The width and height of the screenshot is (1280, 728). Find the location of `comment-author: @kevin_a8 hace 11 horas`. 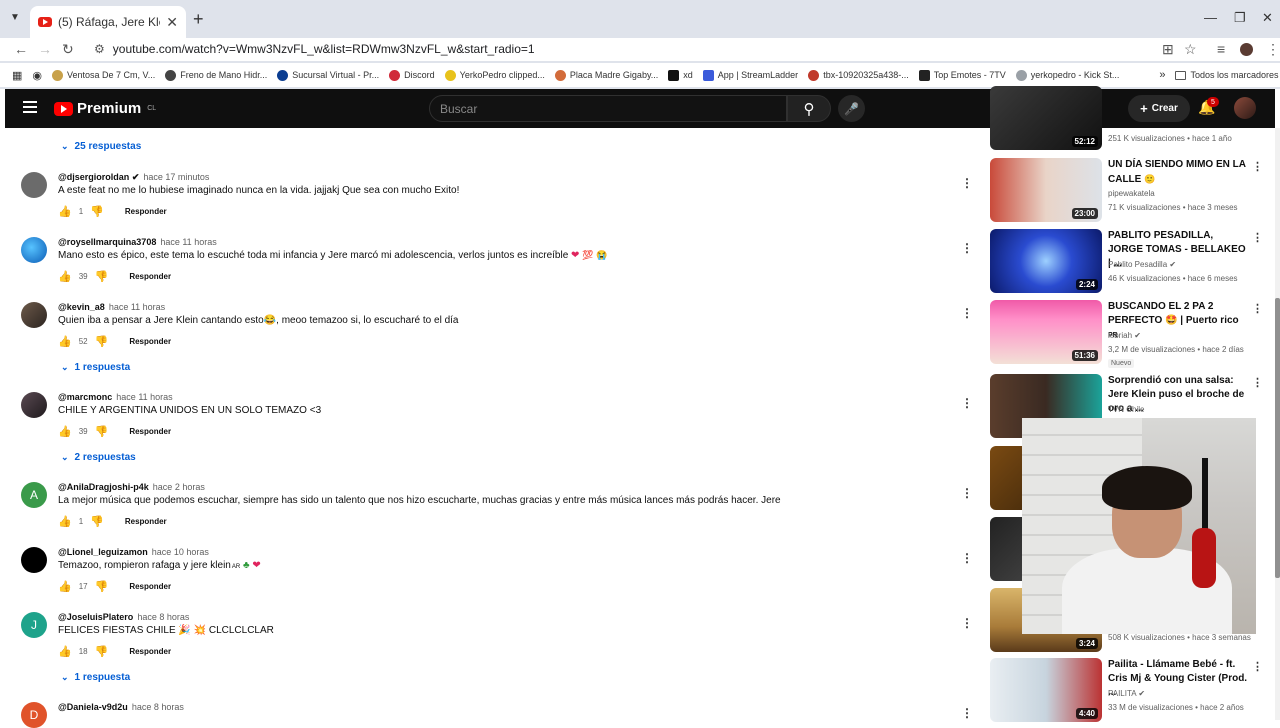

comment-author: @kevin_a8 hace 11 horas is located at coordinates (111, 307).